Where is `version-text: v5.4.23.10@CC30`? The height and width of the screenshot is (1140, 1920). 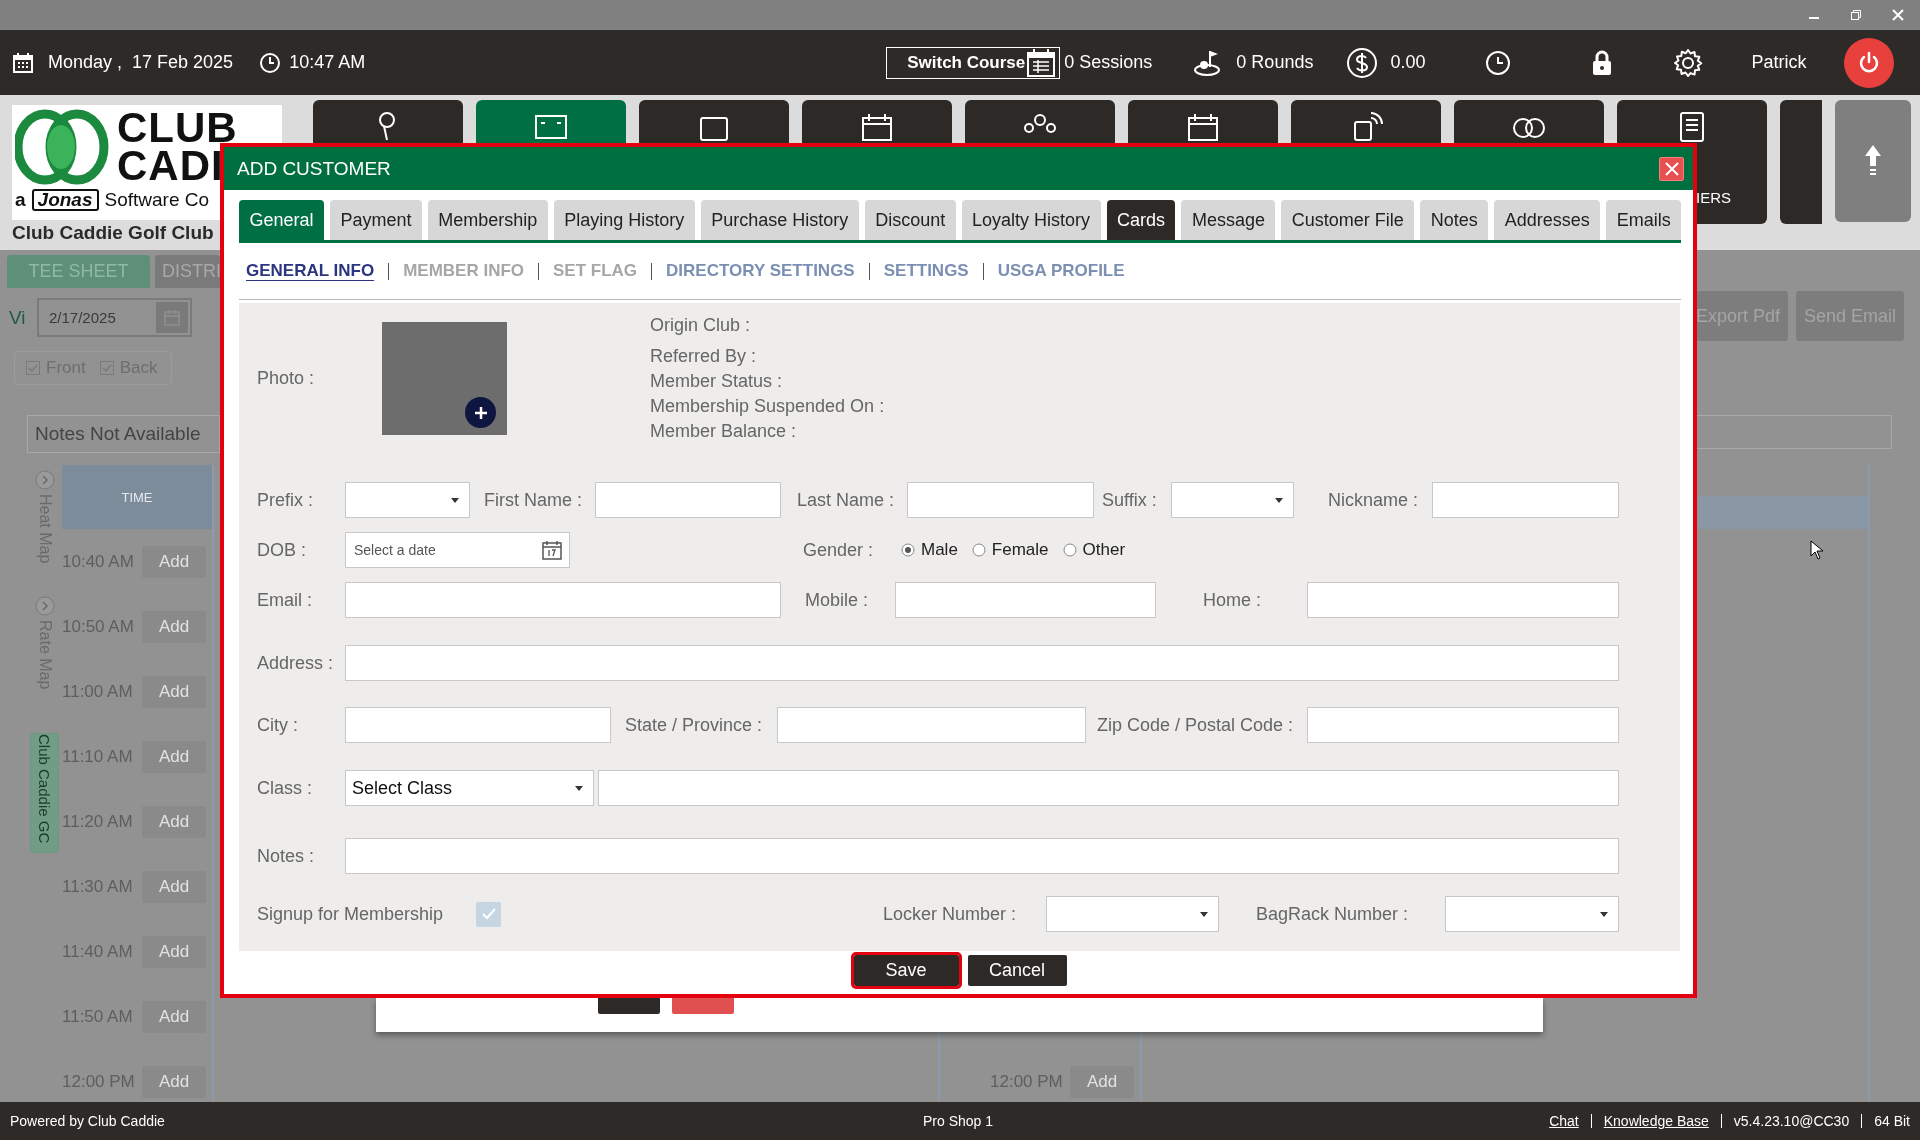 version-text: v5.4.23.10@CC30 is located at coordinates (1791, 1121).